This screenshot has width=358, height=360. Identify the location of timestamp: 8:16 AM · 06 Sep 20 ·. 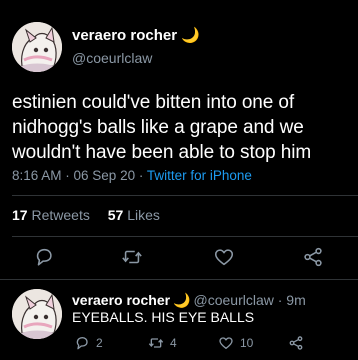
(79, 175).